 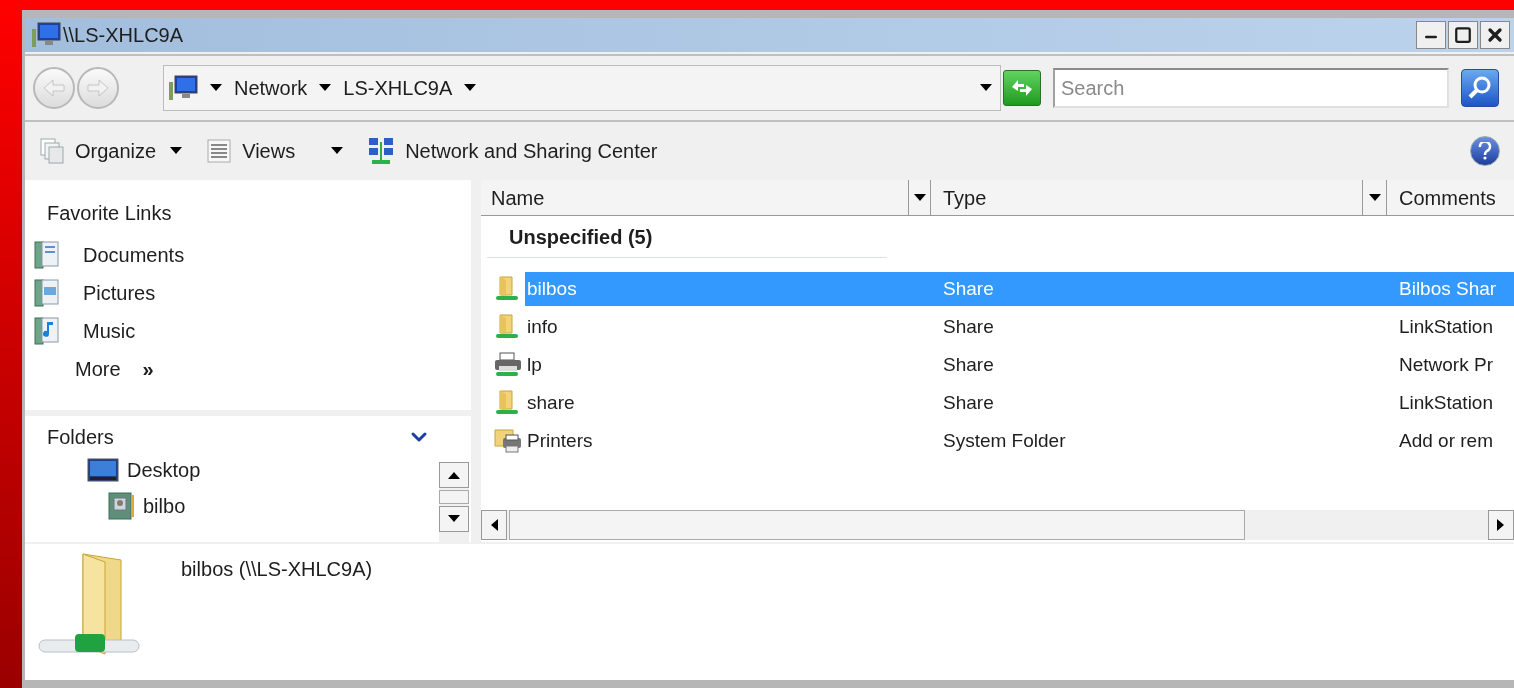 I want to click on scroll-right-button, so click(x=1501, y=525).